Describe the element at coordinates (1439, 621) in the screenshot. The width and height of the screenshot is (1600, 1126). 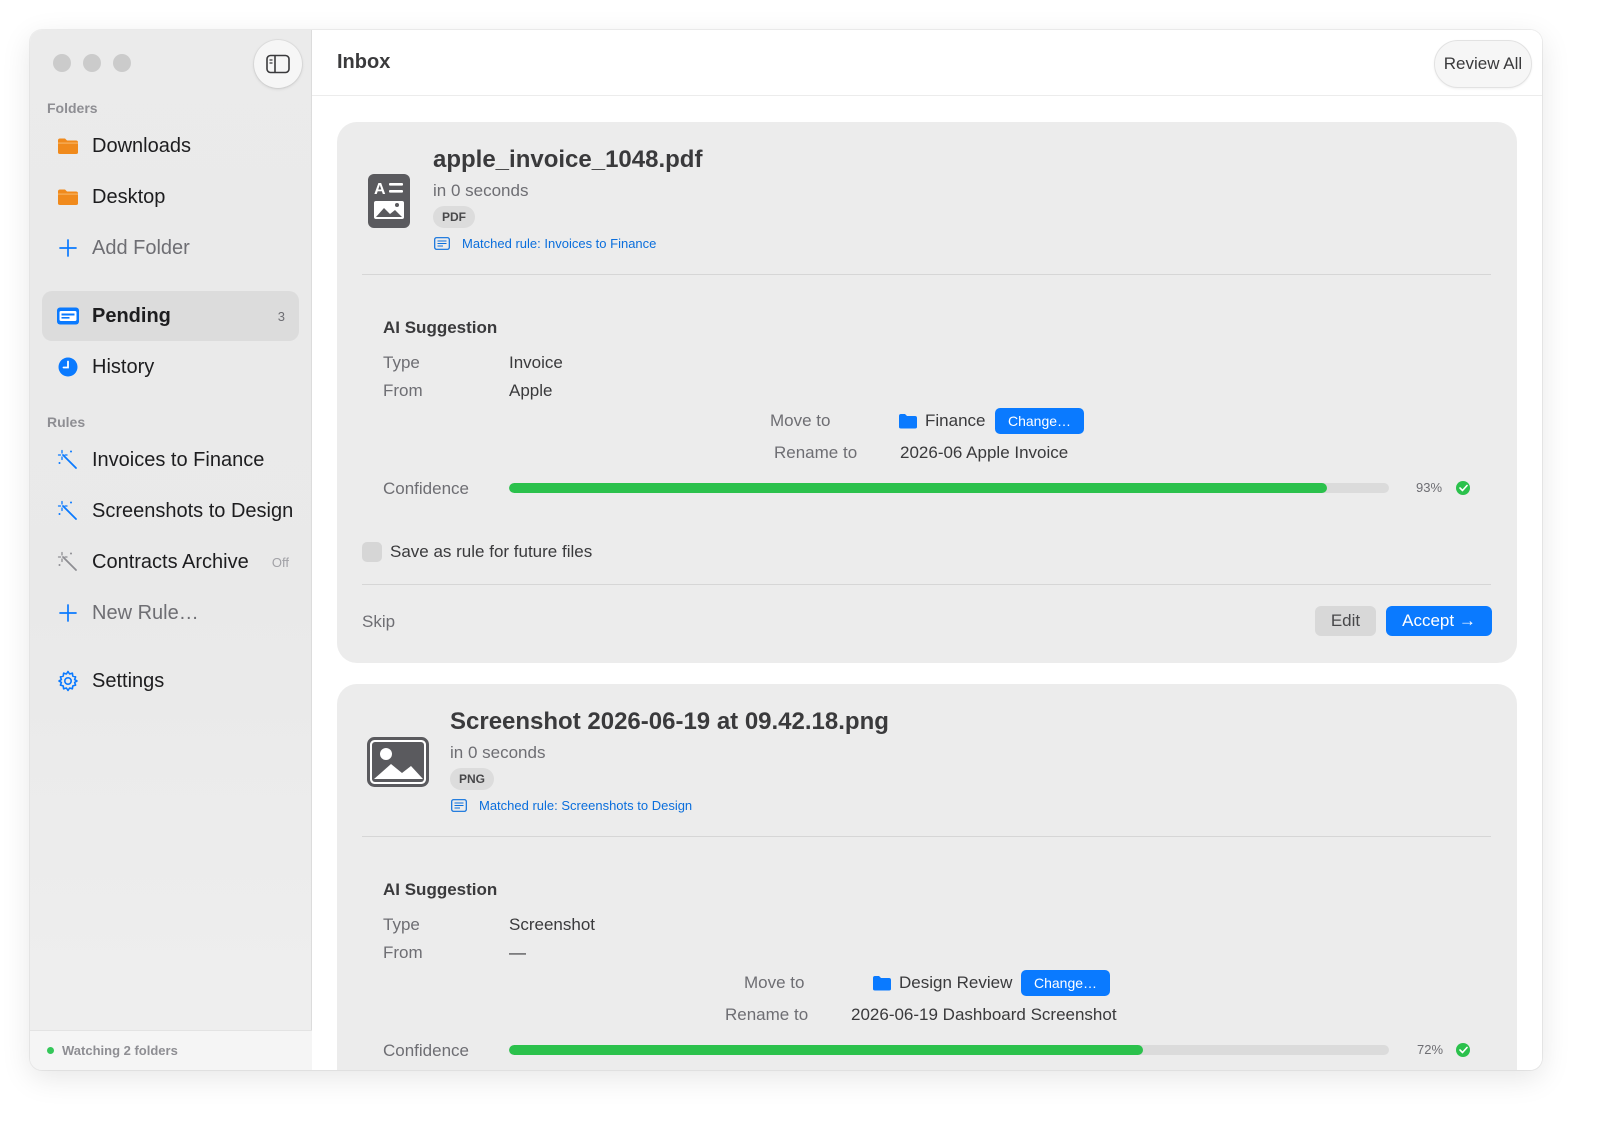
I see `accept-button: Accept →` at that location.